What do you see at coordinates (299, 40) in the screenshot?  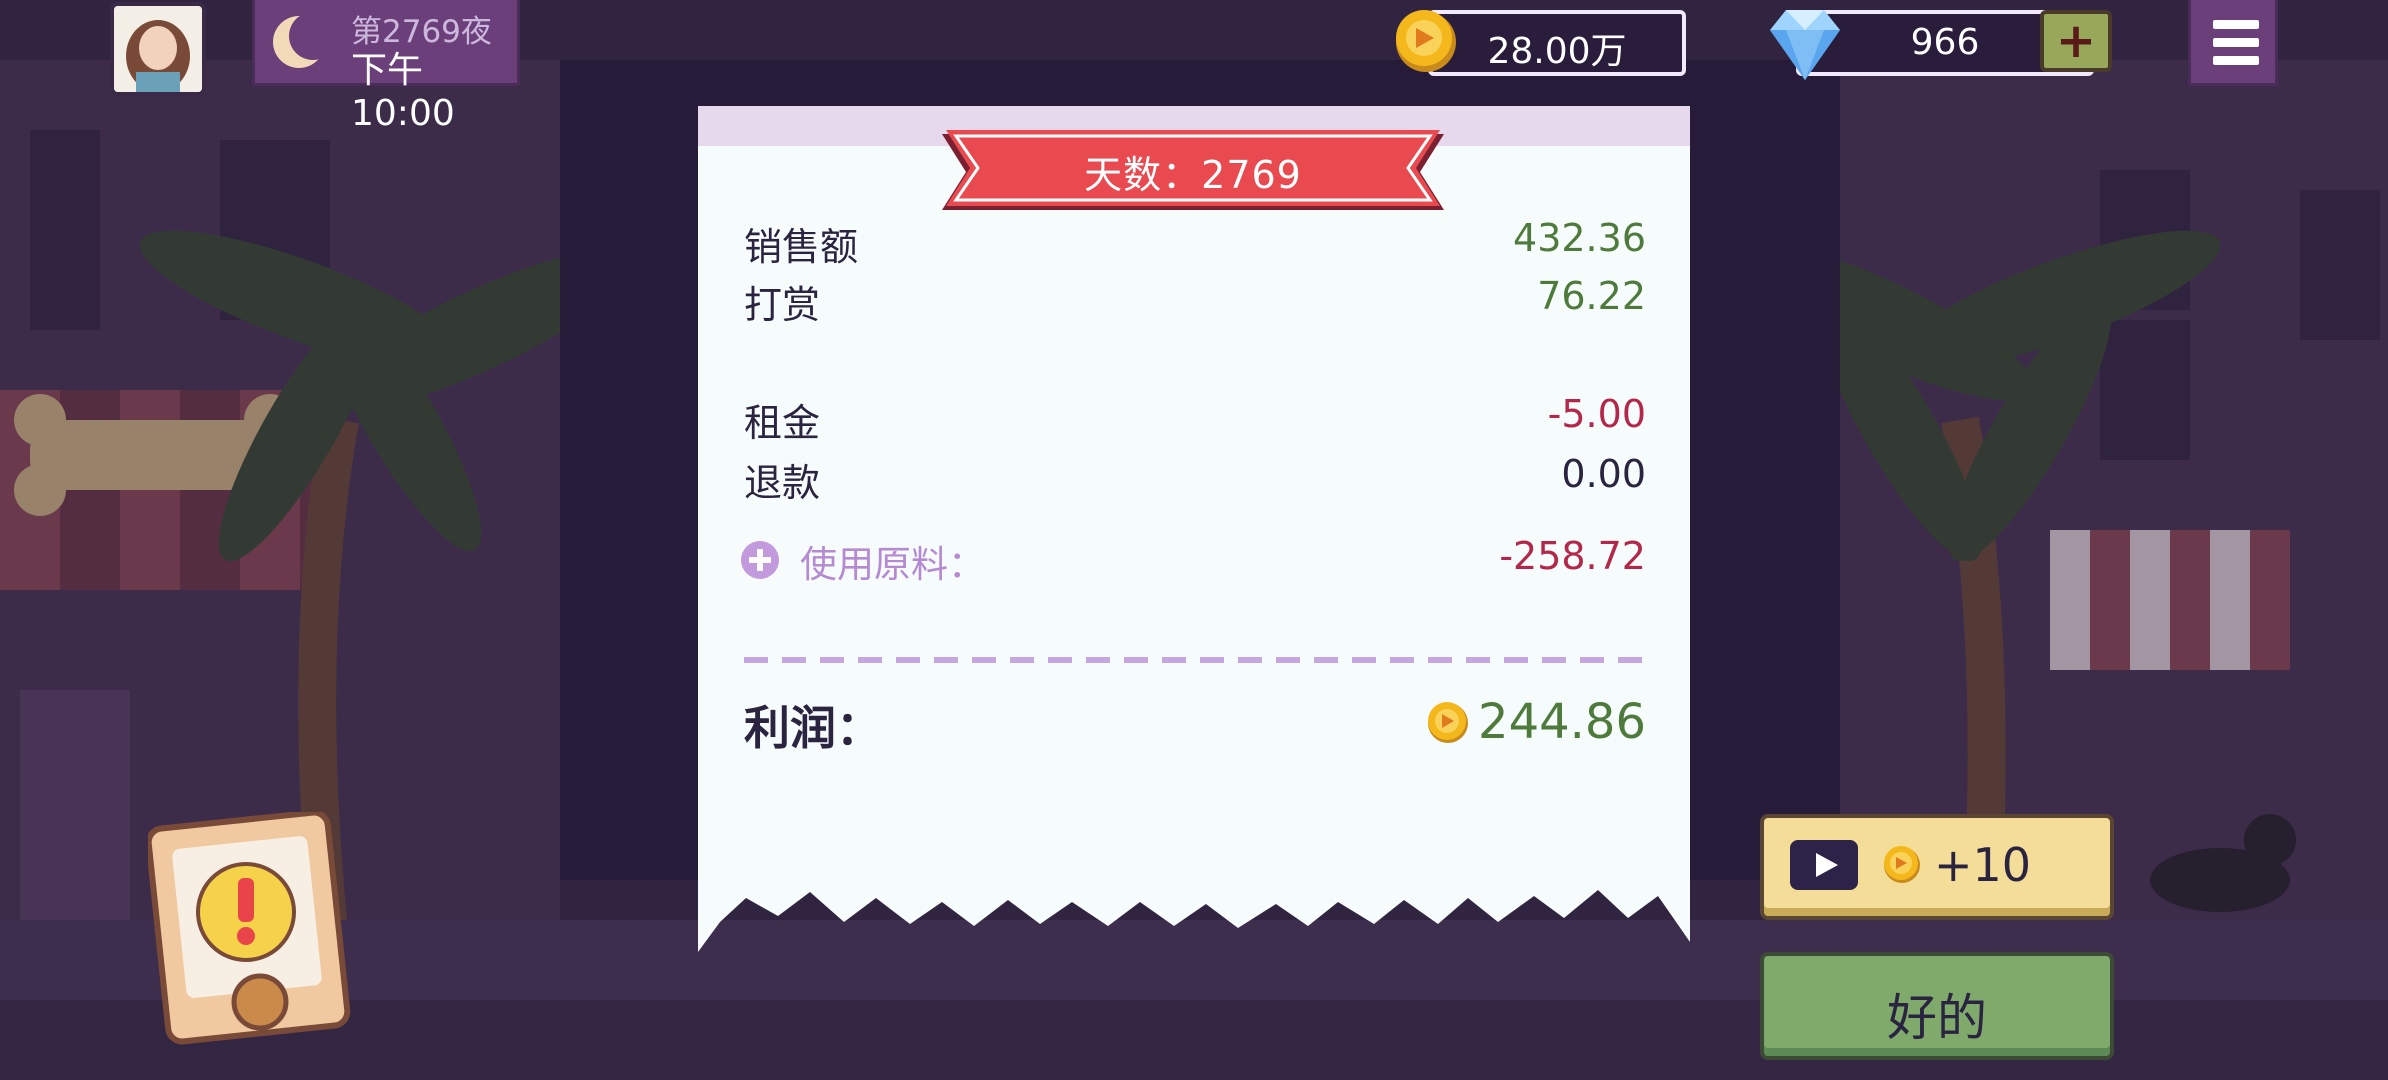 I see `moon-icon` at bounding box center [299, 40].